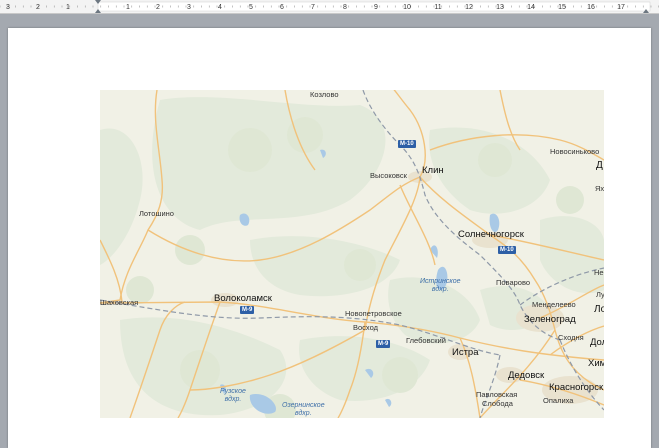 This screenshot has width=659, height=448. Describe the element at coordinates (251, 7) in the screenshot. I see `ruler-number: 5` at that location.